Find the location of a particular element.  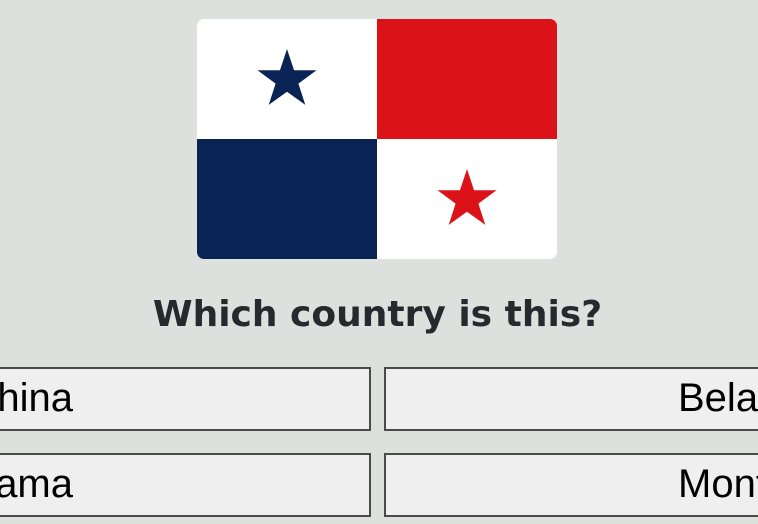

answer-label: Belarus is located at coordinates (718, 398).